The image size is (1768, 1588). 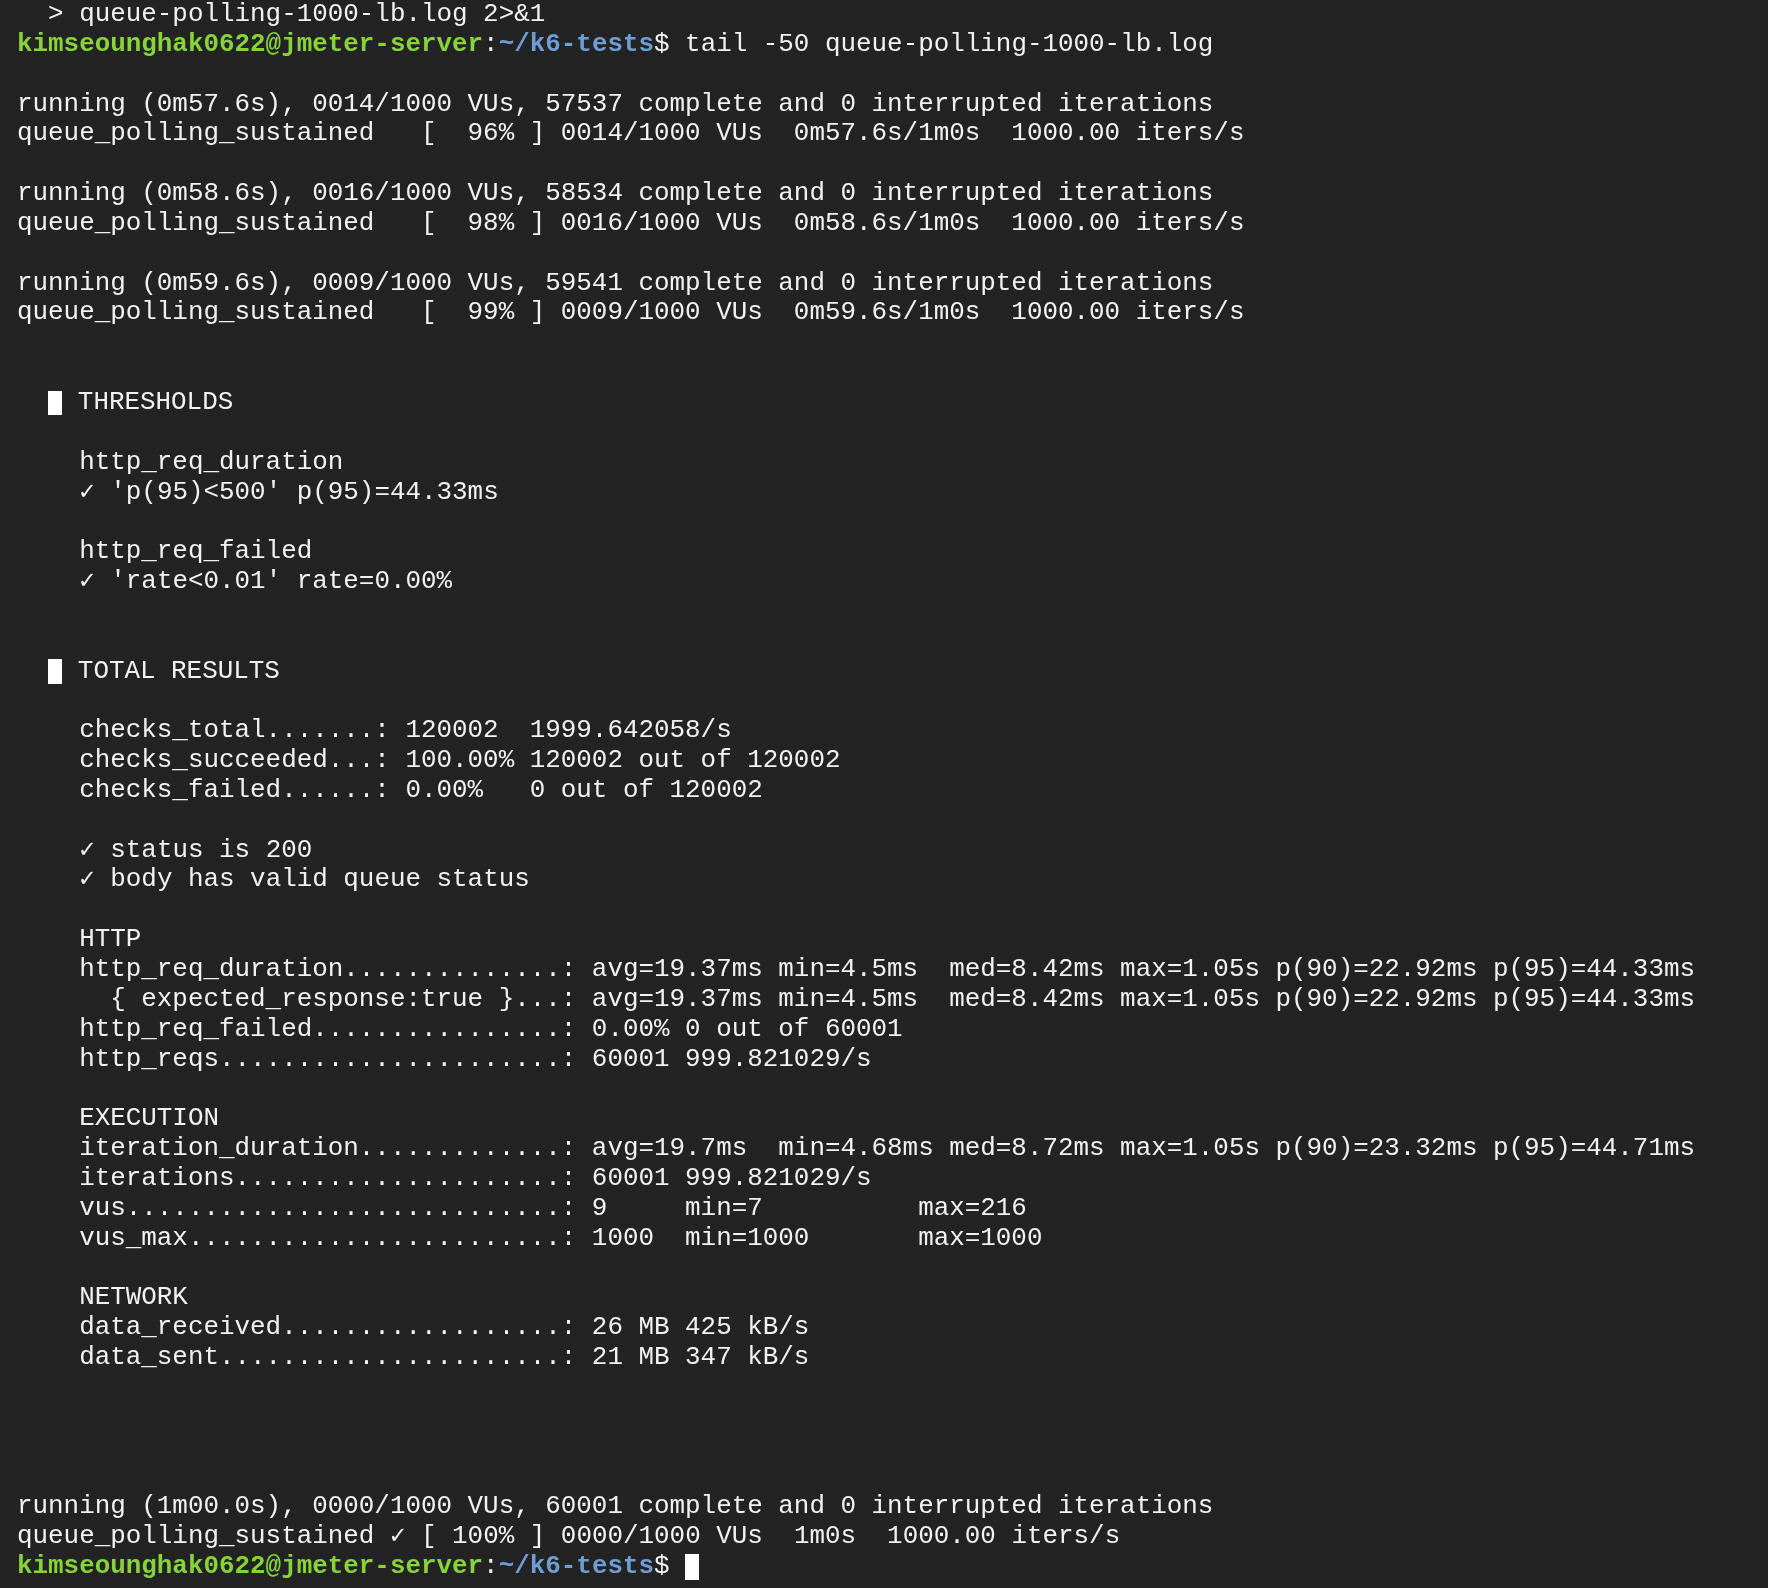 What do you see at coordinates (902, 999) in the screenshot?
I see `terminal-line: { expected_response:true }...: avg=19.37ms min=4.5ms med=8.42ms max=1.05s p(90)=22.92ms p(95)=44.33ms` at bounding box center [902, 999].